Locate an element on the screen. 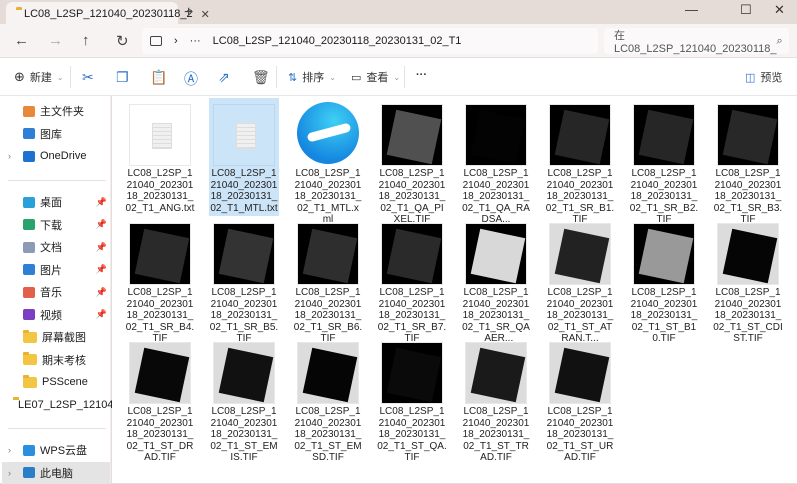  sidebar-item: PSScene is located at coordinates (59, 382).